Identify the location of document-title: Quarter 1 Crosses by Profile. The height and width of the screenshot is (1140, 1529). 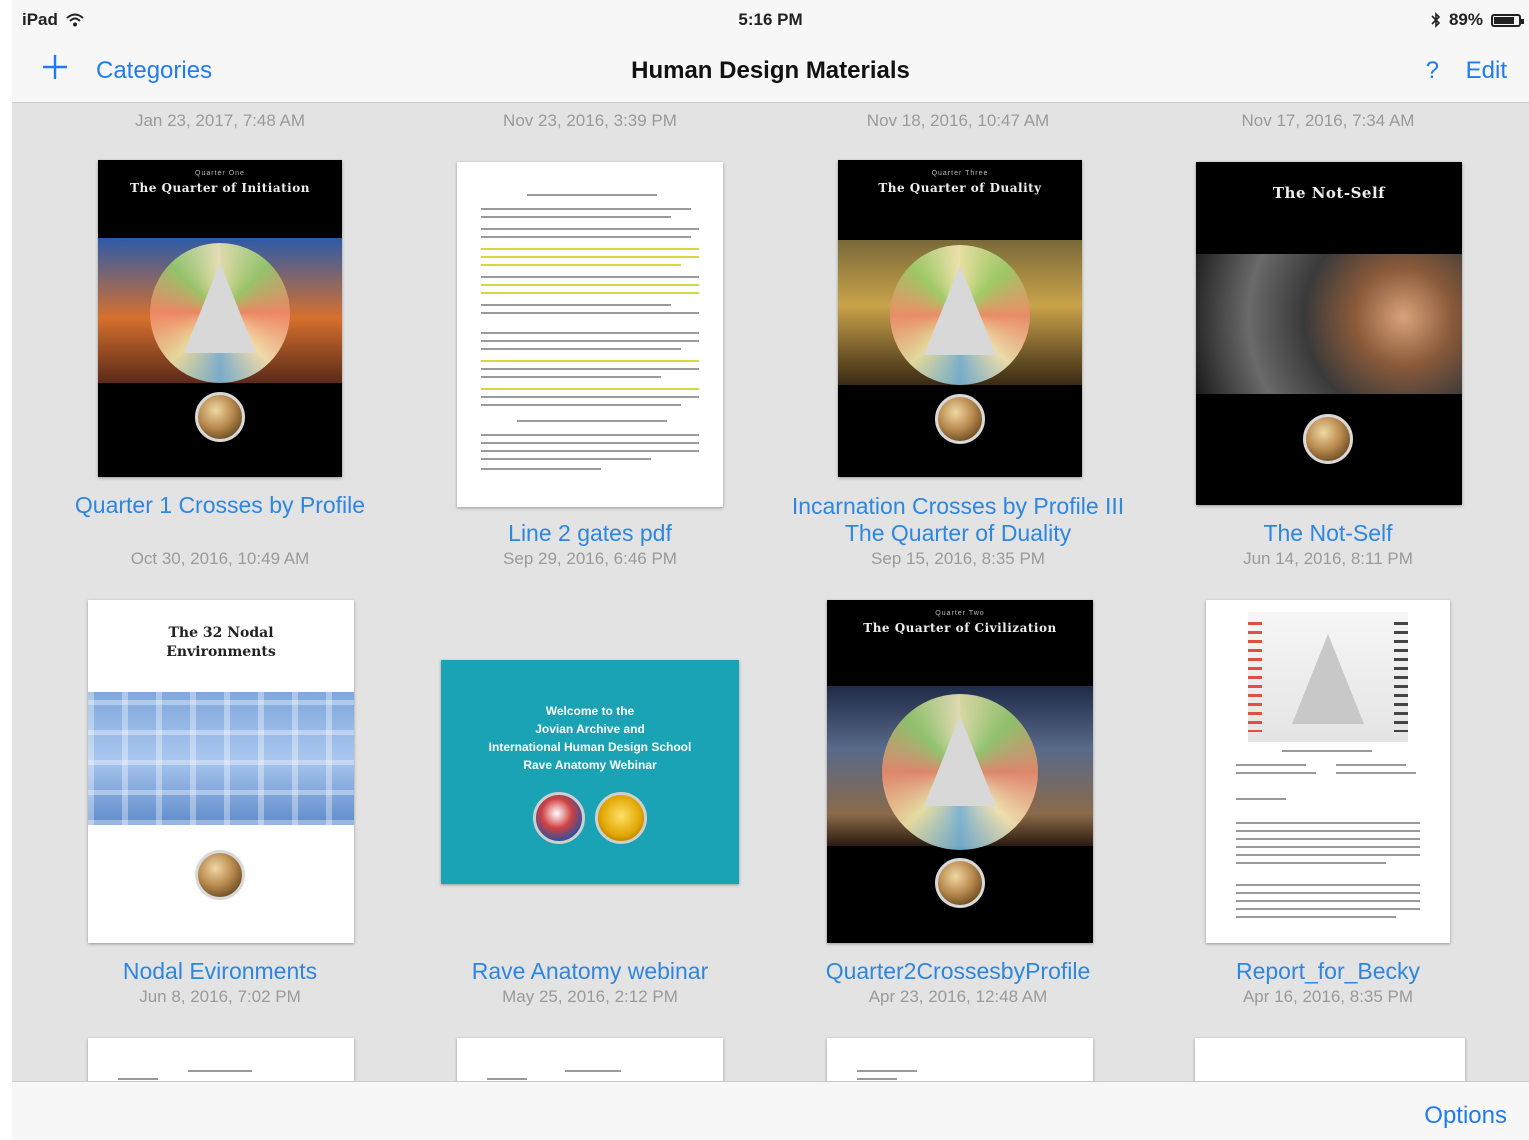
(220, 505).